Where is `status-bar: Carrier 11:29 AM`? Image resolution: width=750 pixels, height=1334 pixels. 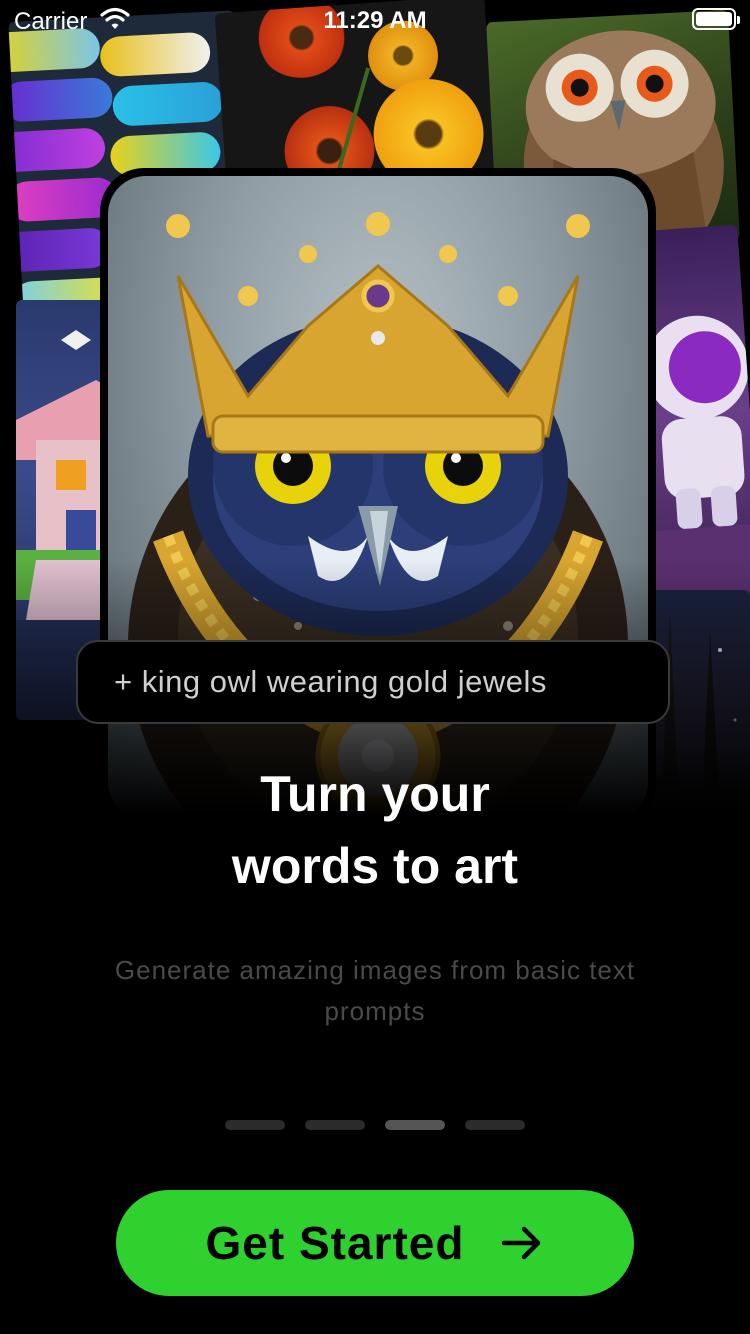 status-bar: Carrier 11:29 AM is located at coordinates (375, 20).